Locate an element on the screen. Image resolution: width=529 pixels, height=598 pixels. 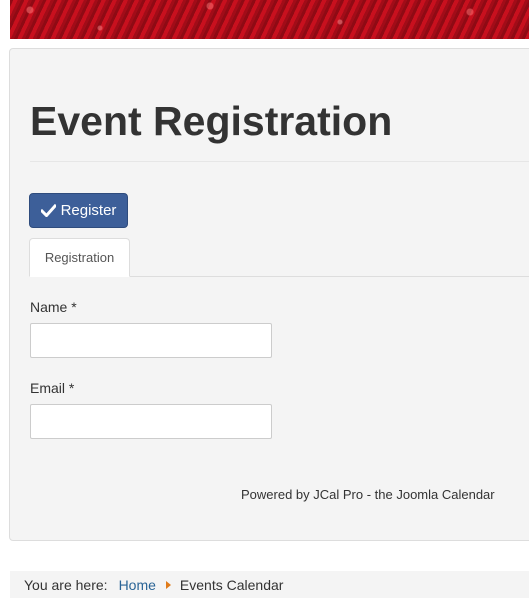
breadcrumb-prefix: You are here: is located at coordinates (66, 584).